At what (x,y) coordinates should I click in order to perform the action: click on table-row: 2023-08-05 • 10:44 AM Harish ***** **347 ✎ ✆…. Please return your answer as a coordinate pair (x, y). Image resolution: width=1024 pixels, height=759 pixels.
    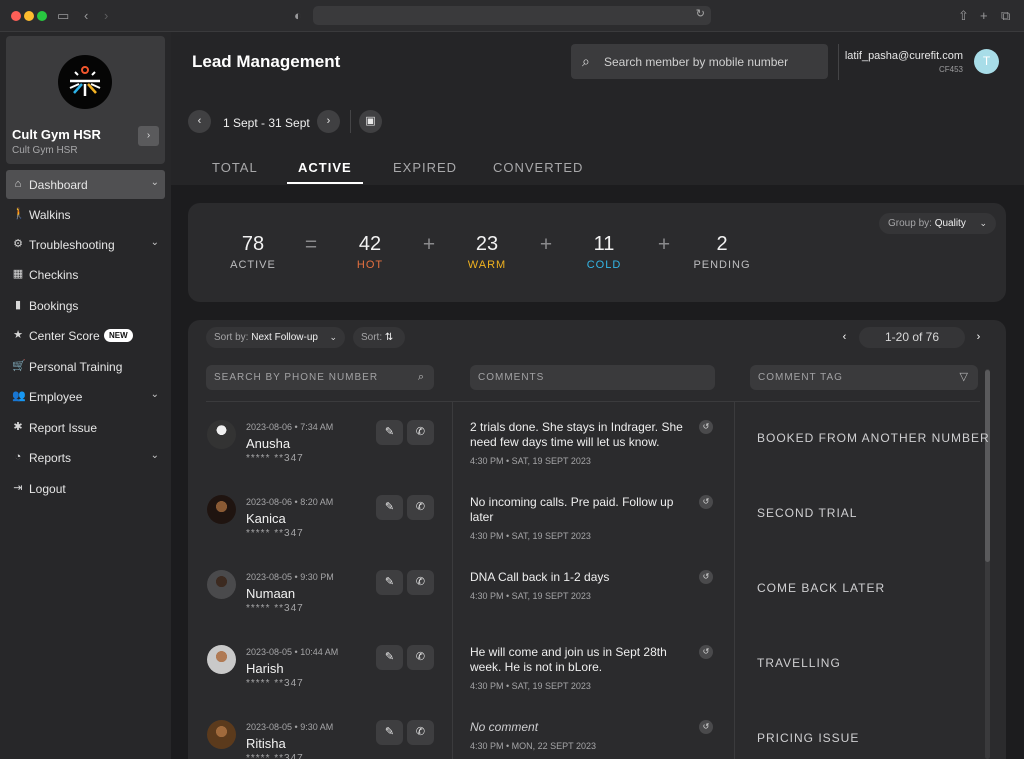
    Looking at the image, I should click on (597, 664).